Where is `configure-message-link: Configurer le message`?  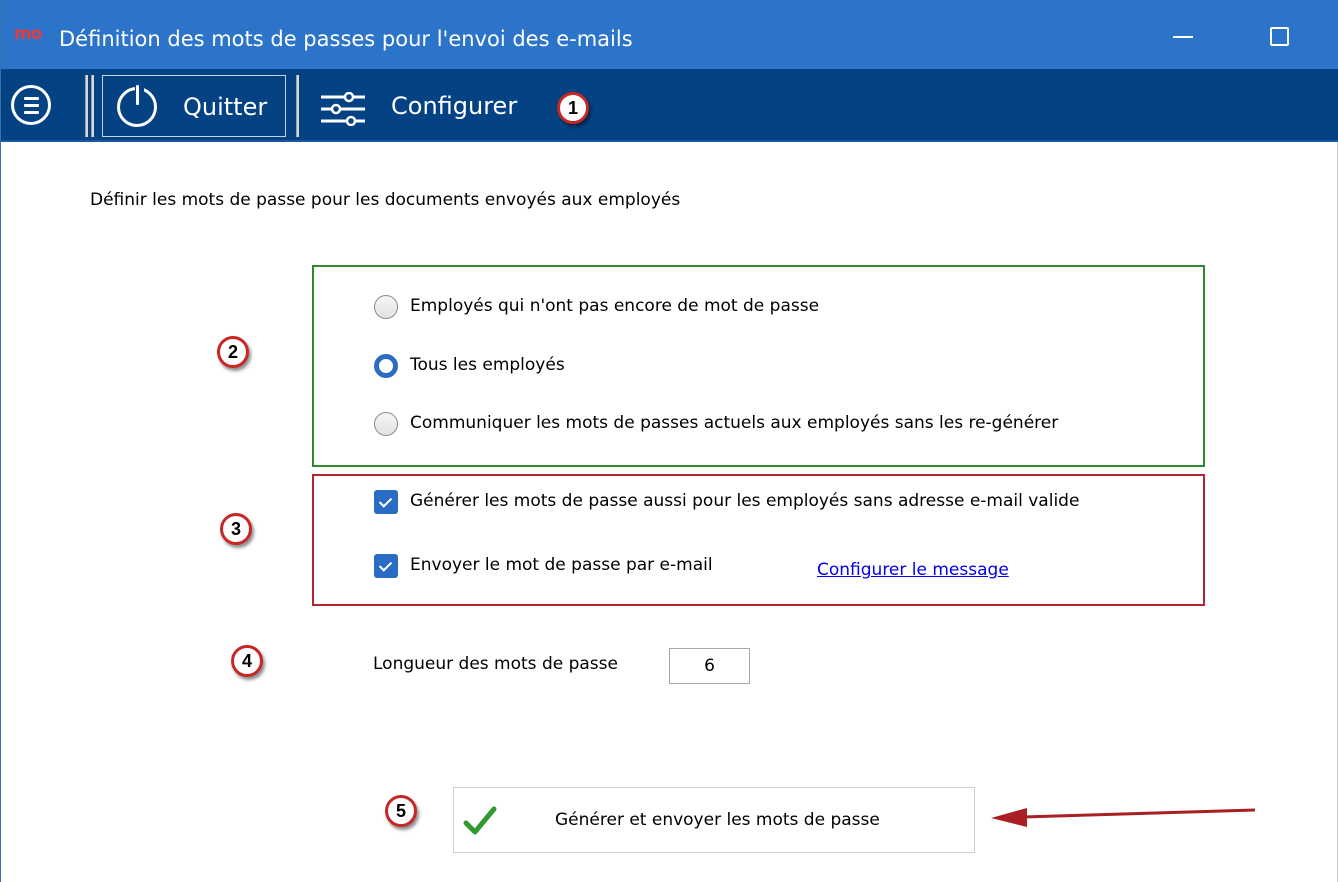
configure-message-link: Configurer le message is located at coordinates (913, 570).